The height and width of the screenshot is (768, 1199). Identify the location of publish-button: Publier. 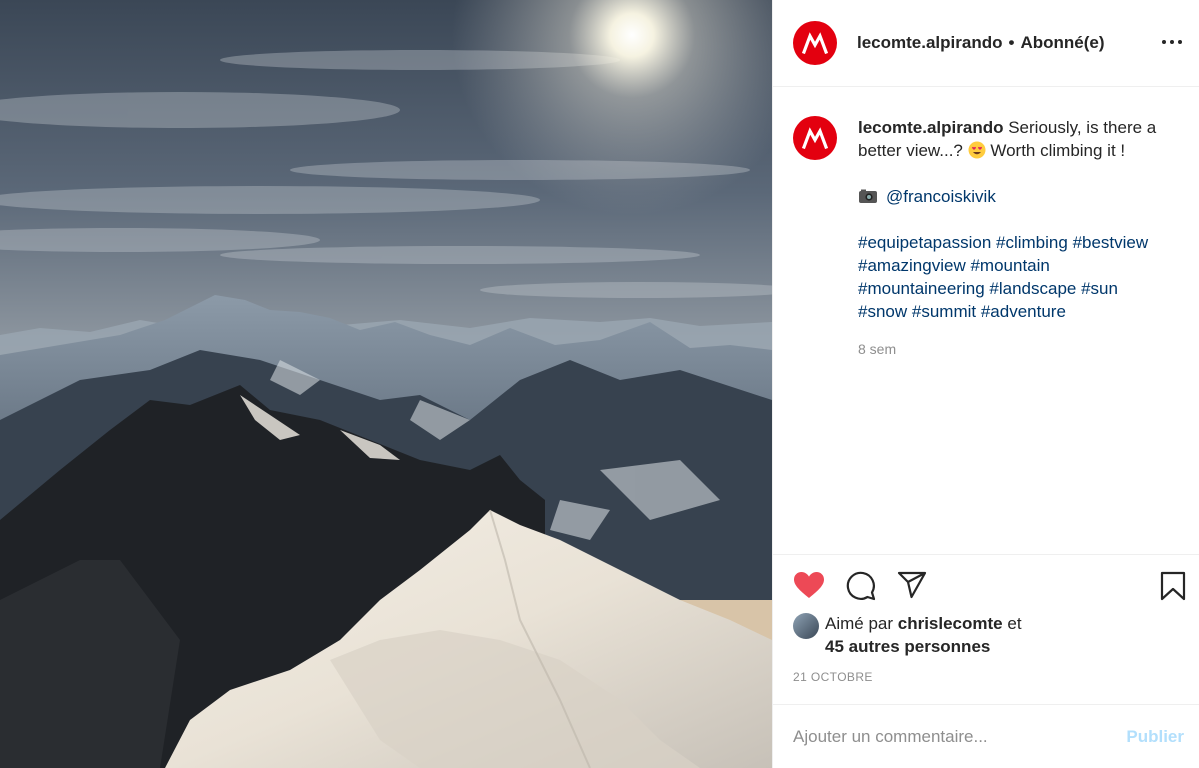
(1155, 737).